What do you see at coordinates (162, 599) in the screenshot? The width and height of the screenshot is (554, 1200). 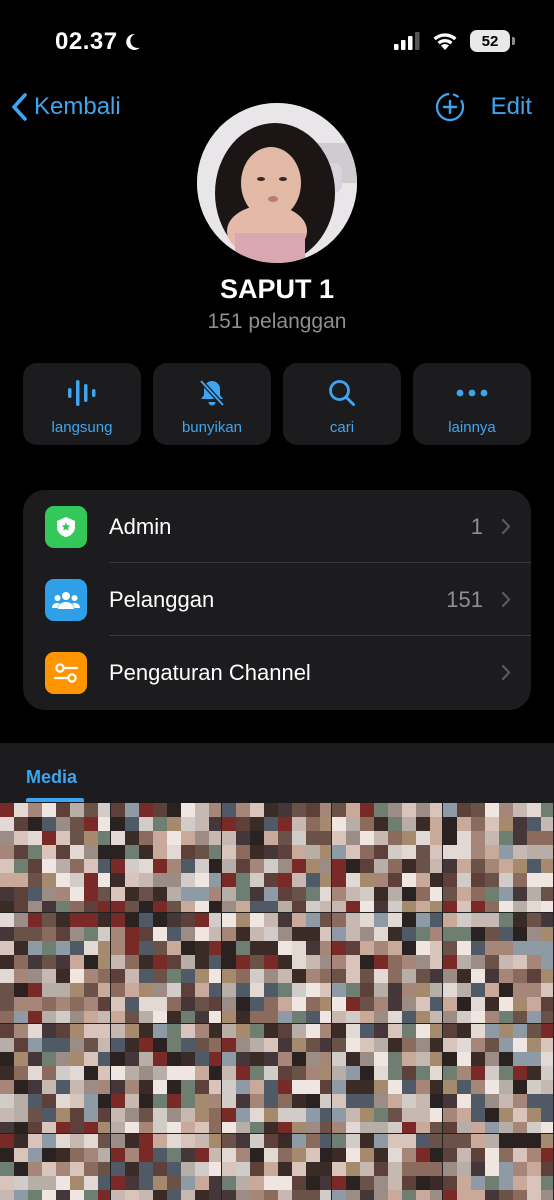 I see `subscribers-label: Pelanggan` at bounding box center [162, 599].